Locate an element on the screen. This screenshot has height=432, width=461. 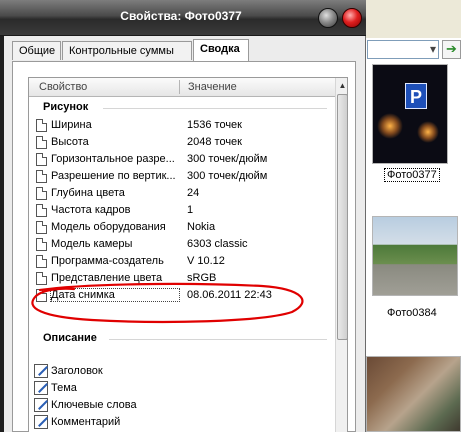
table-row: Частота кадров 1 is located at coordinates (182, 210).